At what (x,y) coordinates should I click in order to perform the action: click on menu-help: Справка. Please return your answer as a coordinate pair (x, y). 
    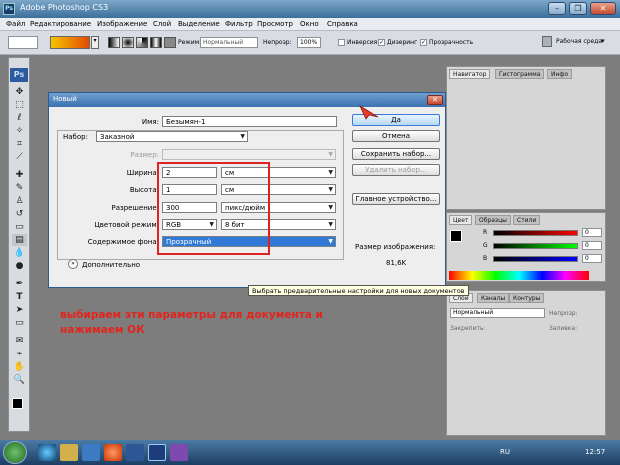
    Looking at the image, I should click on (342, 24).